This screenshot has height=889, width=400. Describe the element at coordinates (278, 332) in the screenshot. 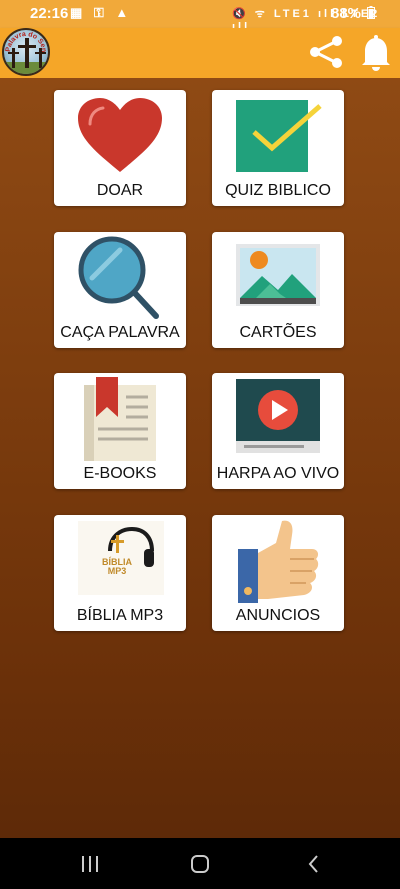

I see `menu-card-label: CARTÕES` at that location.